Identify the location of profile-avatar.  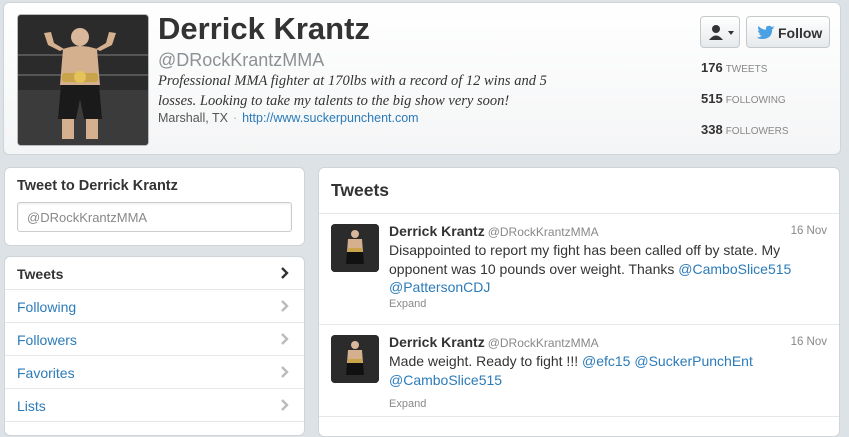
(83, 80).